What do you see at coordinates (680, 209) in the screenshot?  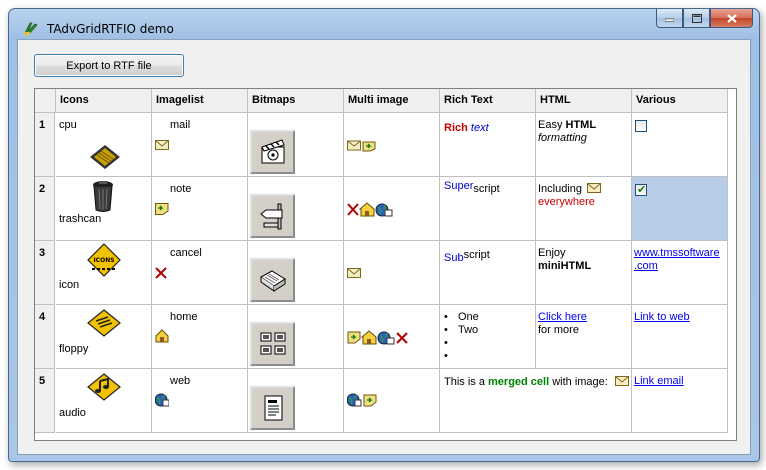 I see `table-cell-selected: ✔` at bounding box center [680, 209].